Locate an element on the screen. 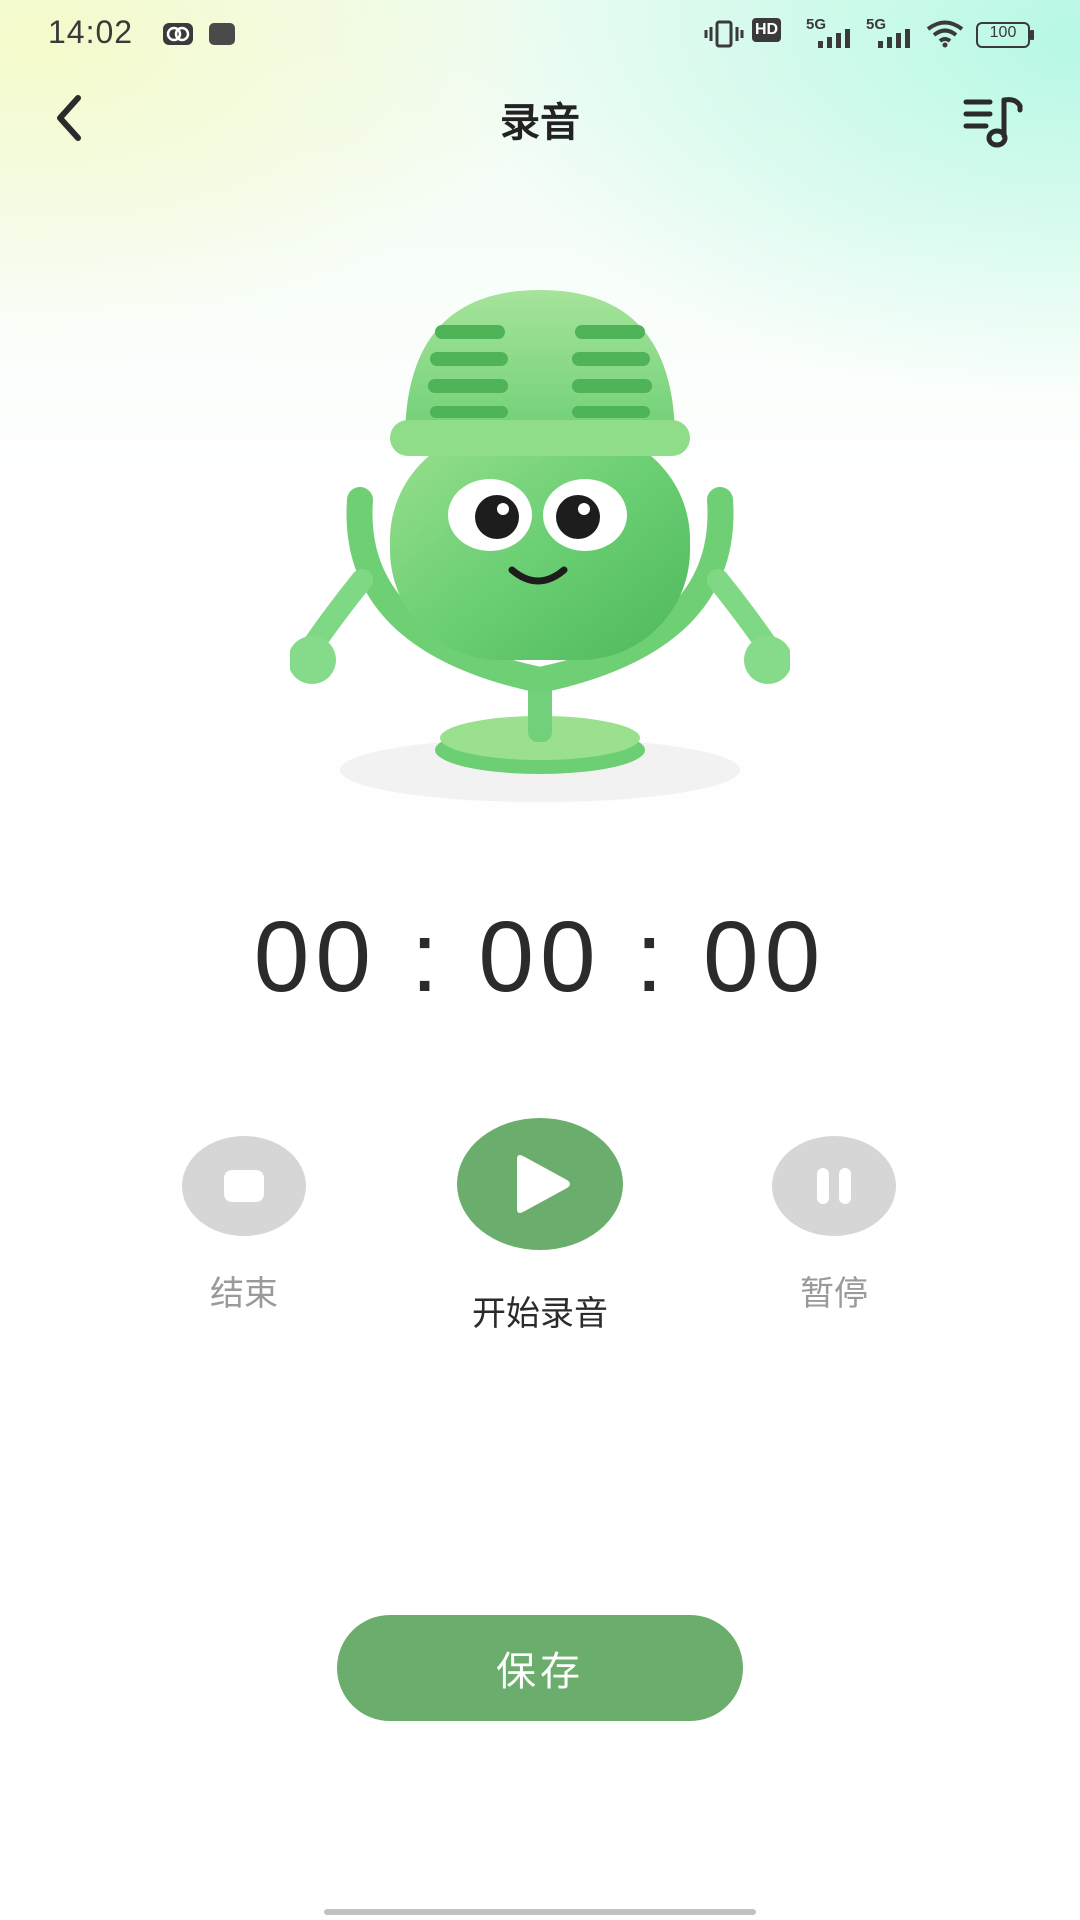 Image resolution: width=1080 pixels, height=1920 pixels. record-label: 开始录音 is located at coordinates (540, 1314).